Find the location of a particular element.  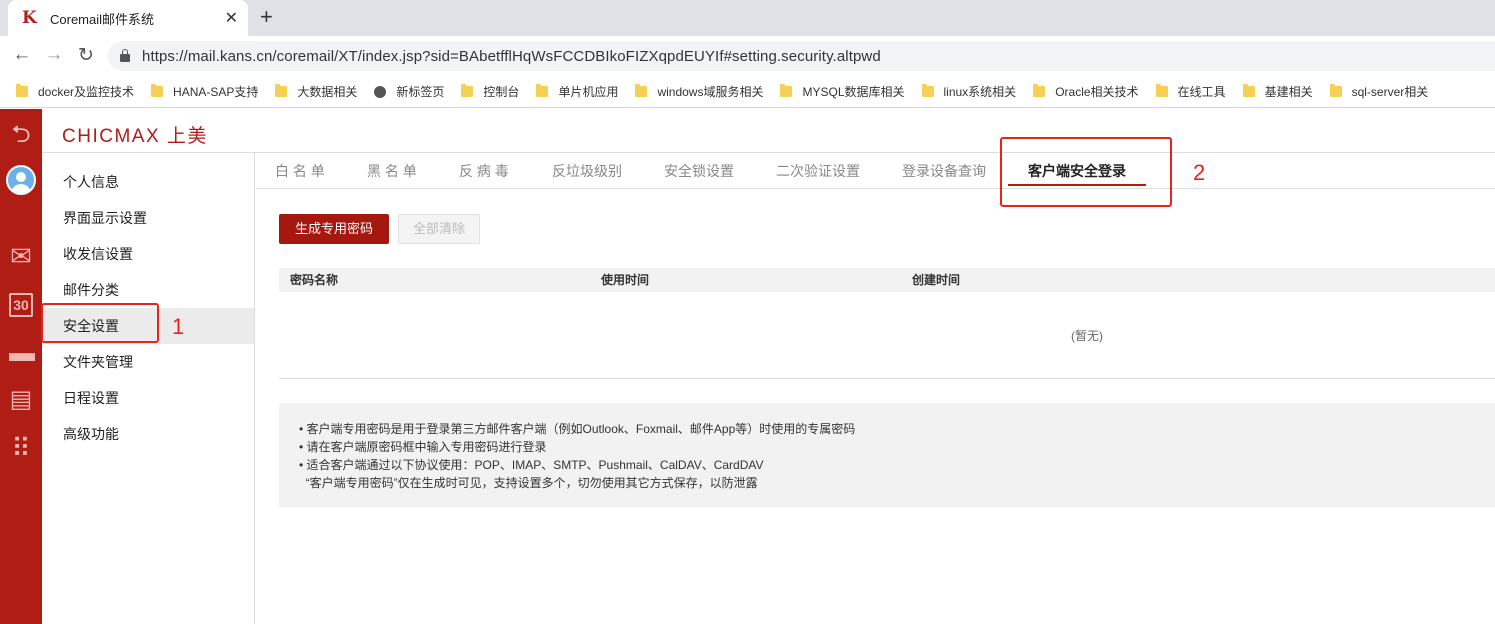

bookmark-item: HANA-SAP支持 is located at coordinates (204, 91).